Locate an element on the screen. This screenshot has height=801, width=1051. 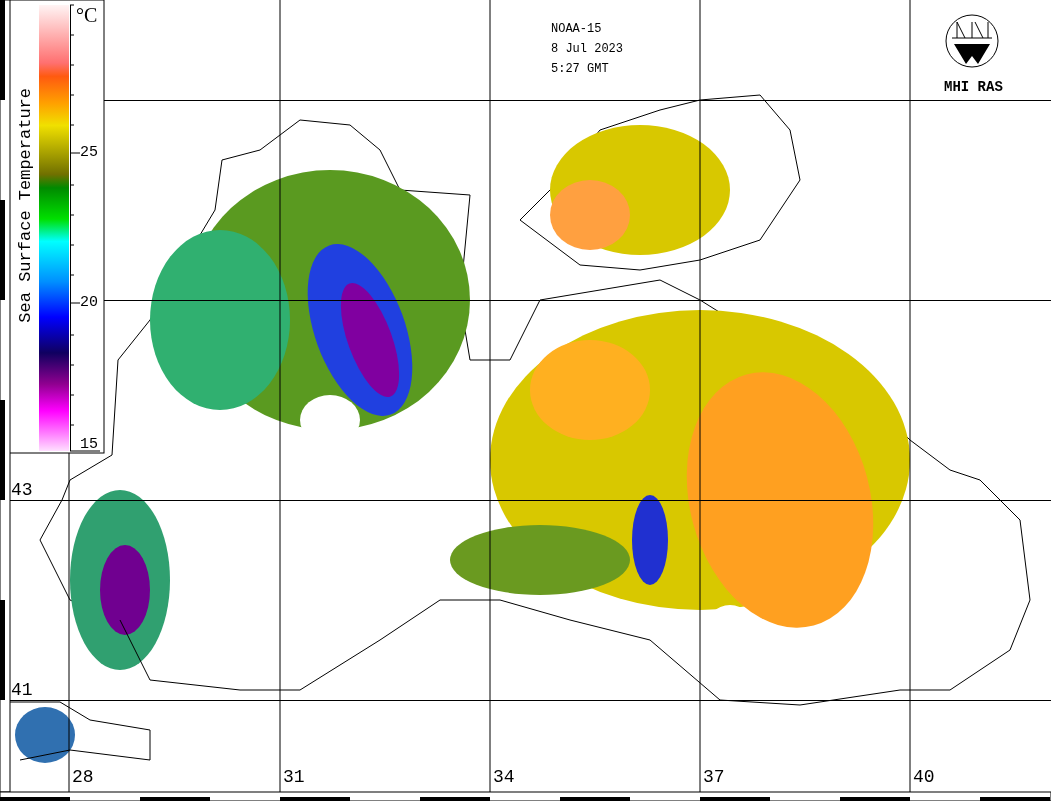
longitude-label: 40 is located at coordinates (924, 777).